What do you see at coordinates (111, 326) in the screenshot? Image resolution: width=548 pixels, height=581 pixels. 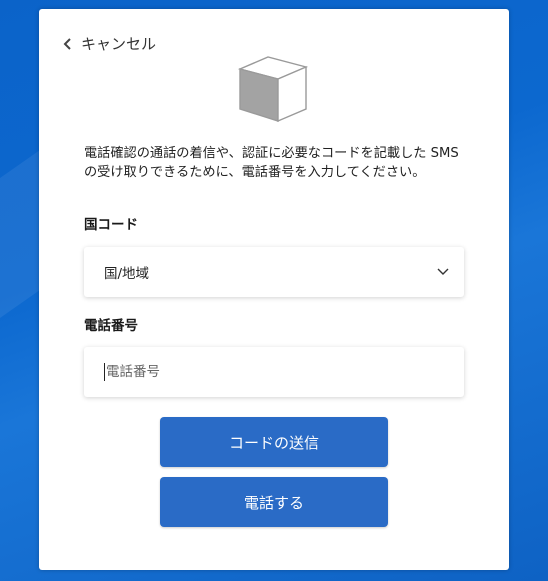 I see `phone-number-label: 電話番号` at bounding box center [111, 326].